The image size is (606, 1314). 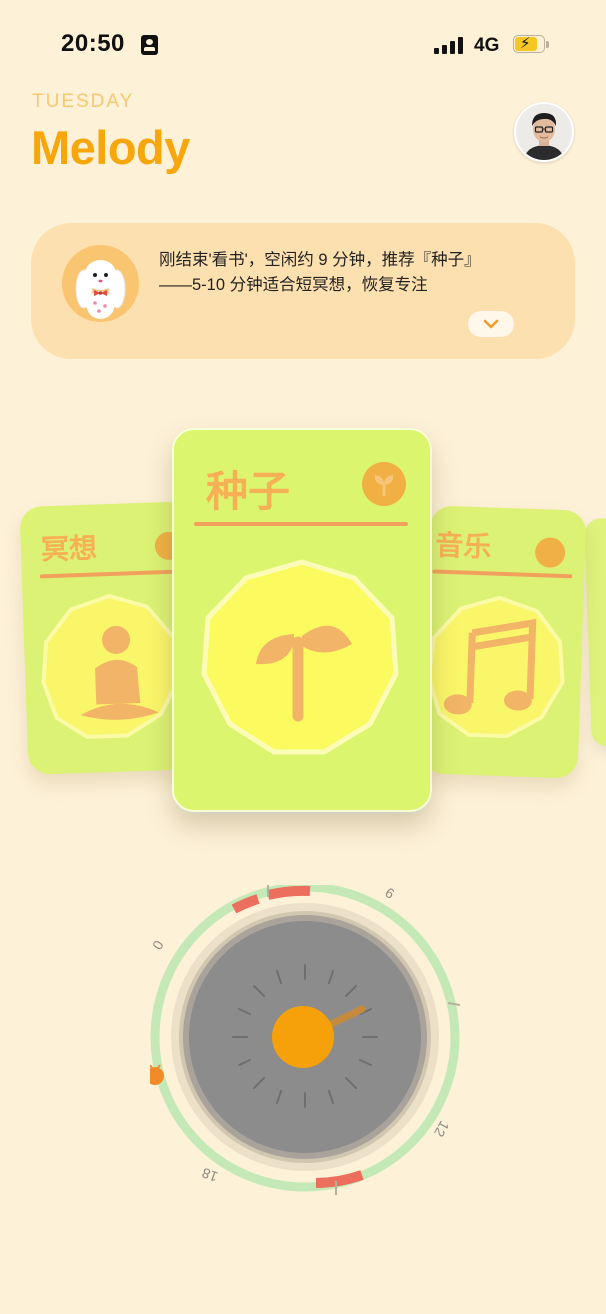 I want to click on status-time: 20:50, so click(x=93, y=43).